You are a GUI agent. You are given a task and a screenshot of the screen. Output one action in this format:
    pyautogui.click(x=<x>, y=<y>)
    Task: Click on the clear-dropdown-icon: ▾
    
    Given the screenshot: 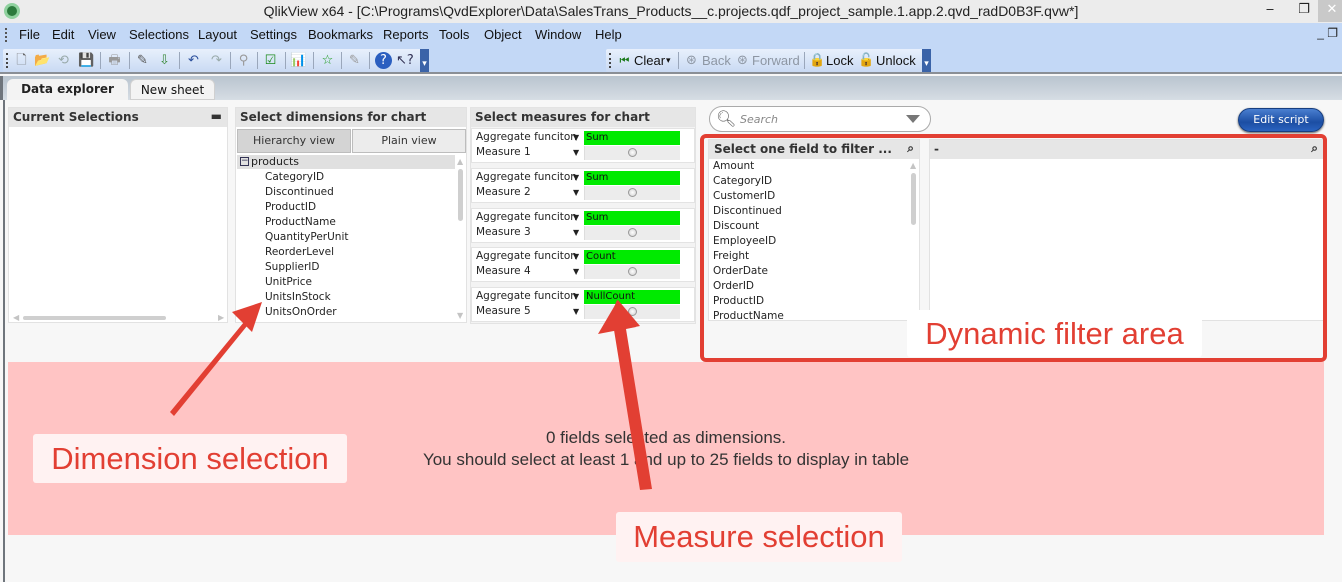 What is the action you would take?
    pyautogui.click(x=668, y=60)
    